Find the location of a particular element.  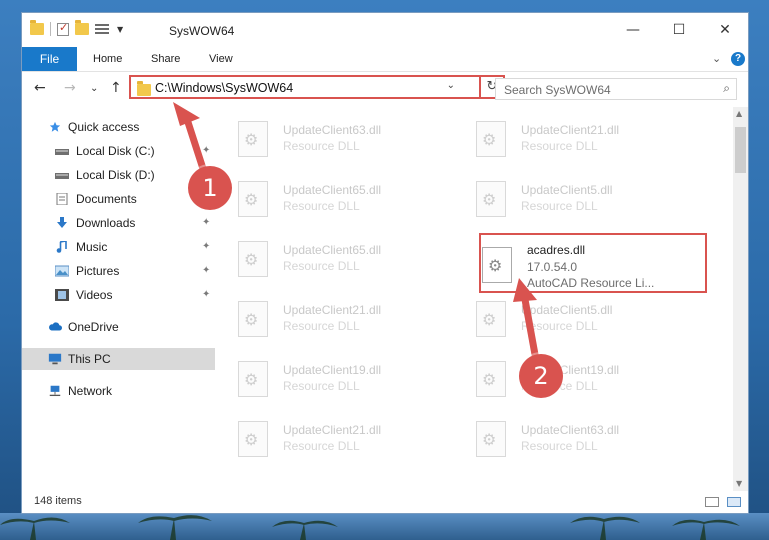

file-highlight-box is located at coordinates (593, 263).